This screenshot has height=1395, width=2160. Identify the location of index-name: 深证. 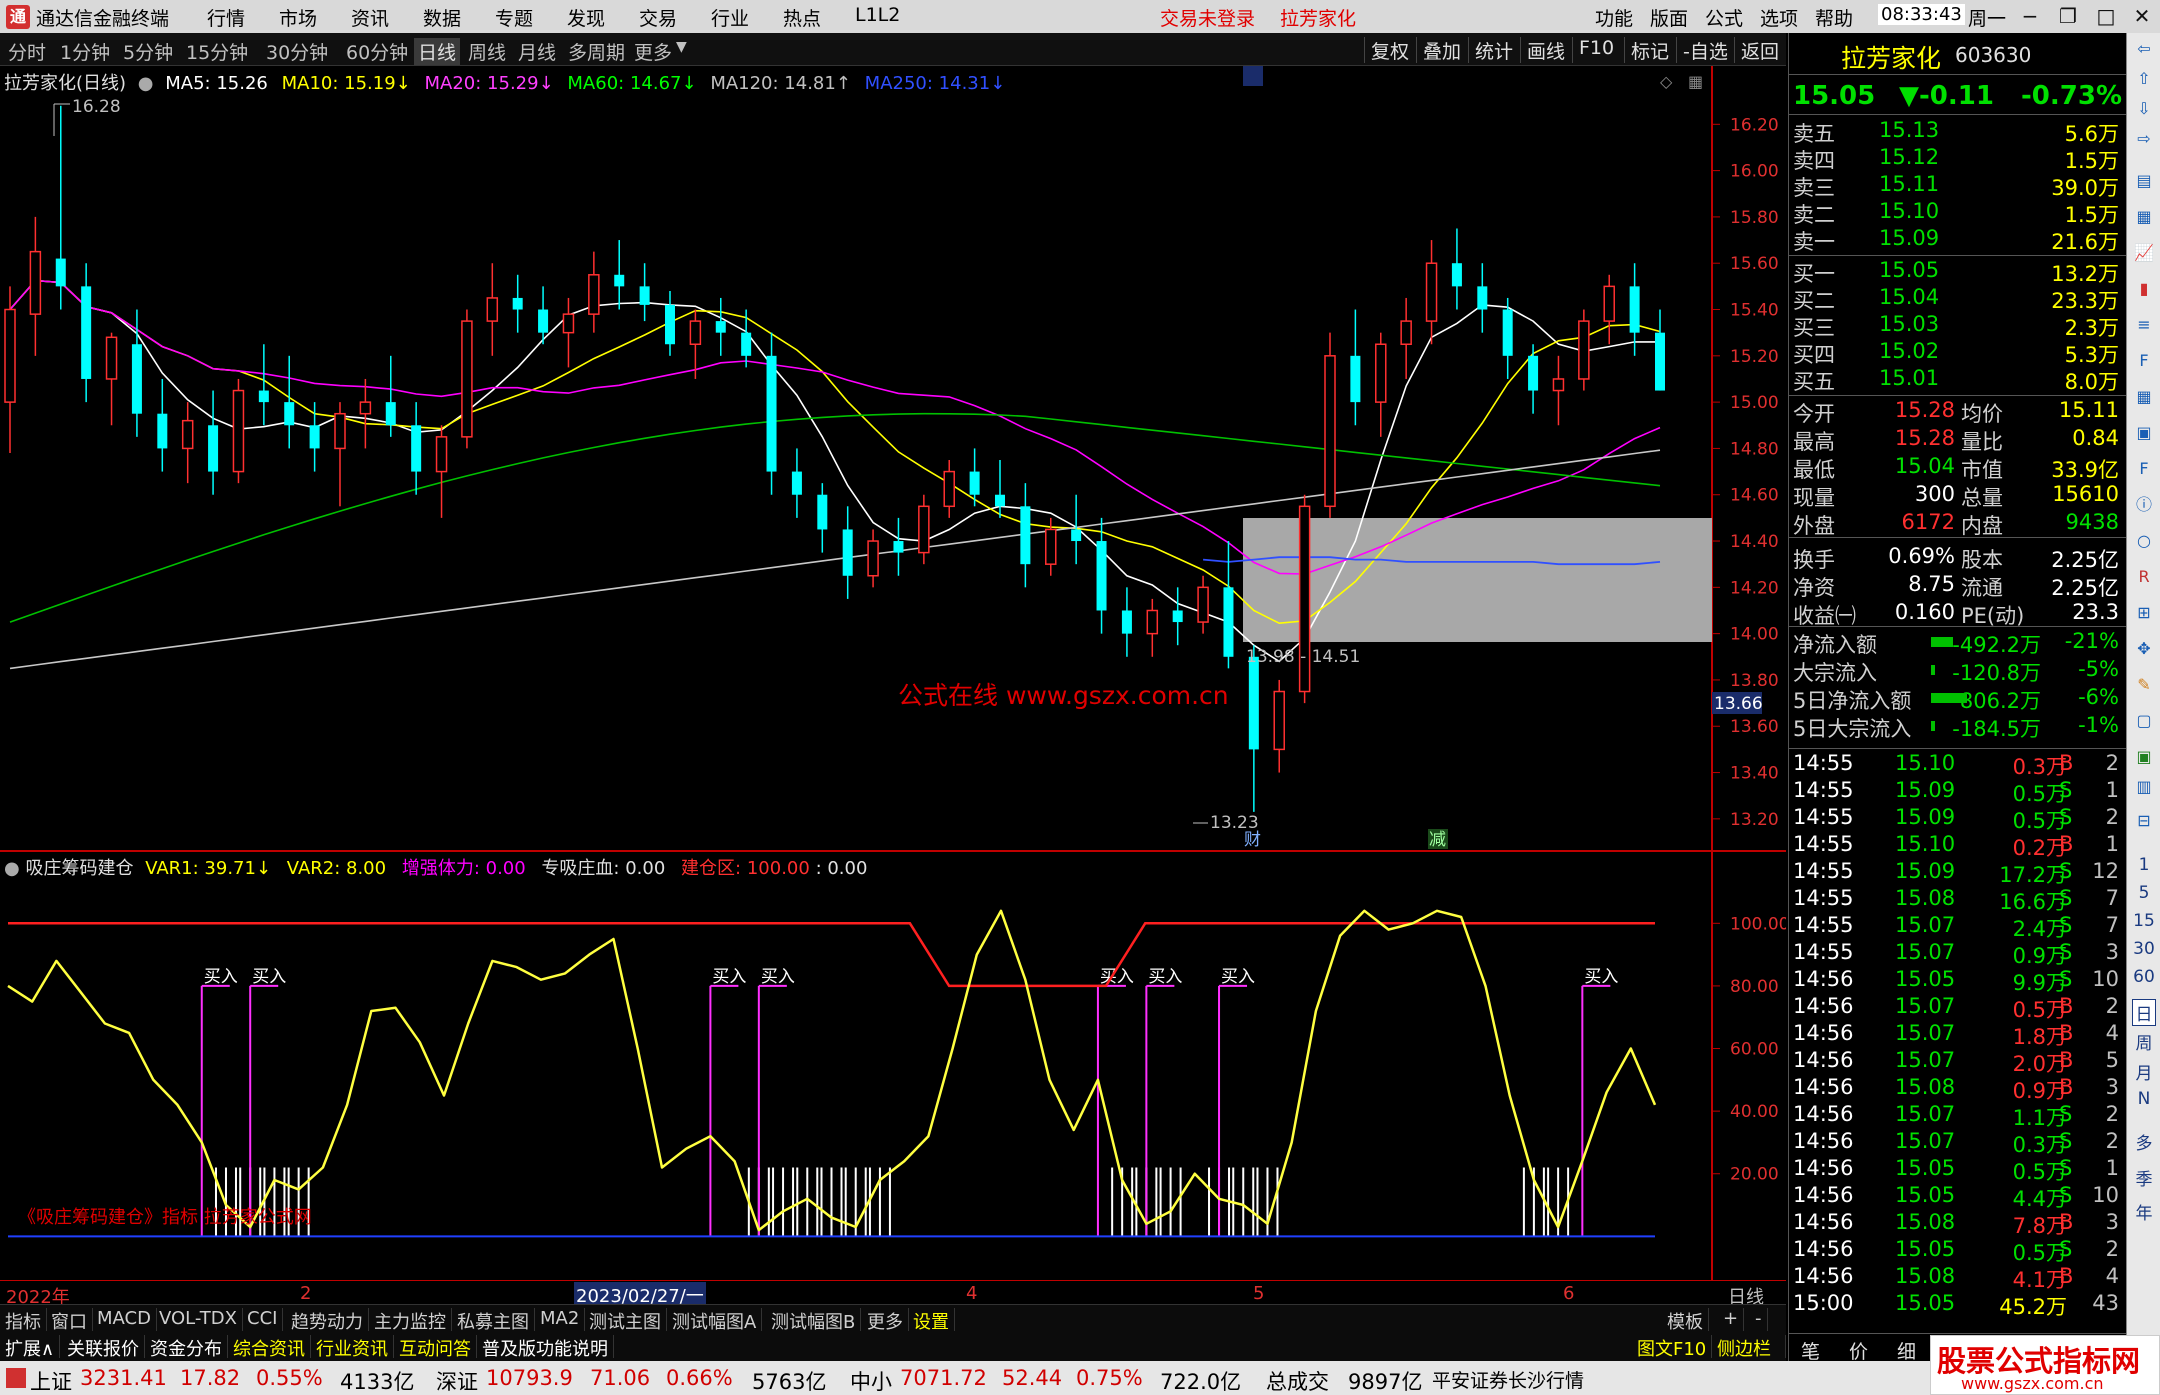
(457, 1380).